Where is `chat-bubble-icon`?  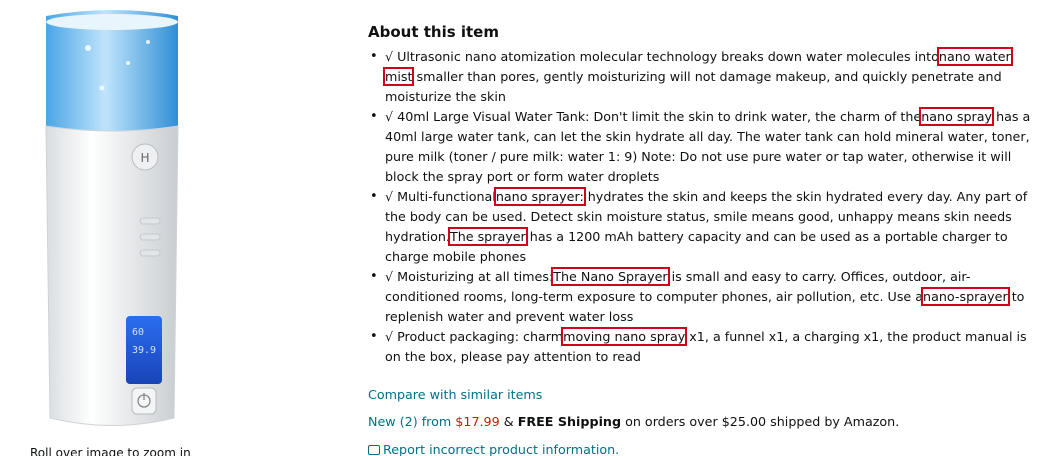 chat-bubble-icon is located at coordinates (374, 450).